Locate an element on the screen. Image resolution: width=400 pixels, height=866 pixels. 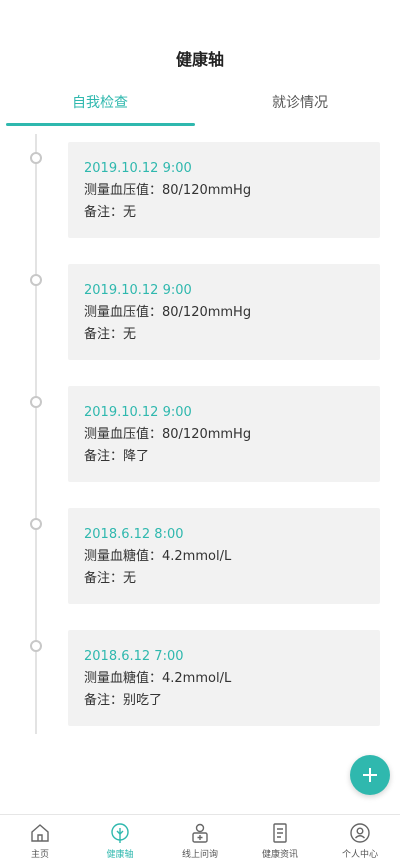
bottom-nav: 主页 健康轴 线上问询 健康资讯 个人中心 is located at coordinates (200, 840).